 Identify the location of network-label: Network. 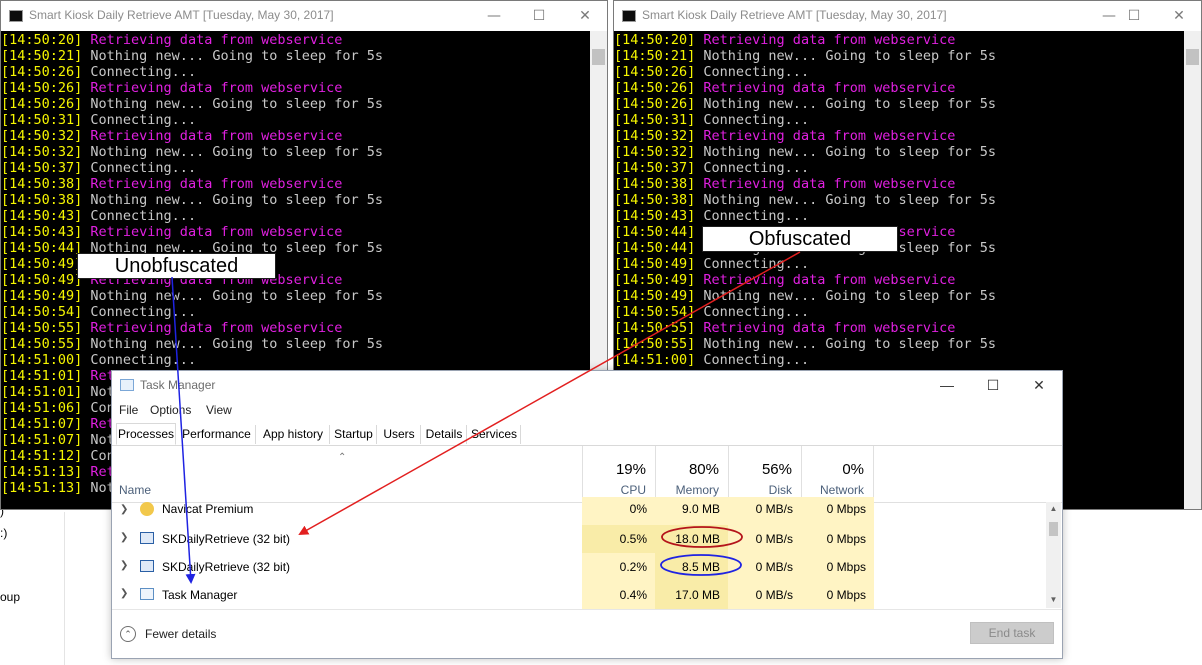
(841, 490).